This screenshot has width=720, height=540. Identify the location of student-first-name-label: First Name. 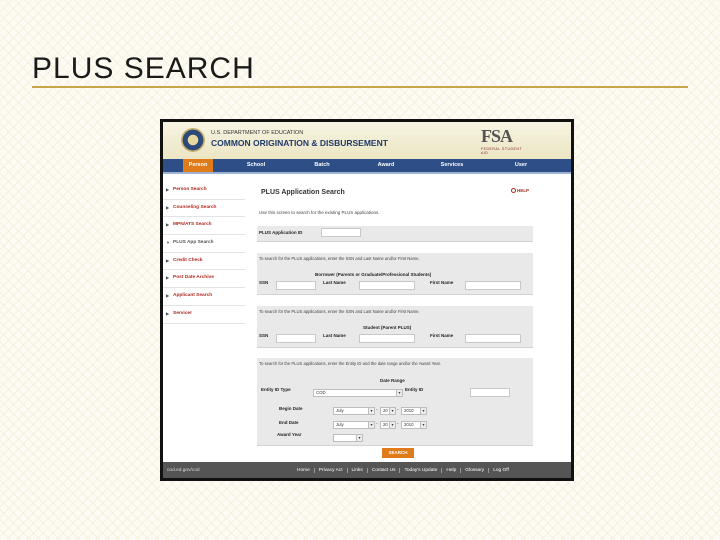
(442, 335).